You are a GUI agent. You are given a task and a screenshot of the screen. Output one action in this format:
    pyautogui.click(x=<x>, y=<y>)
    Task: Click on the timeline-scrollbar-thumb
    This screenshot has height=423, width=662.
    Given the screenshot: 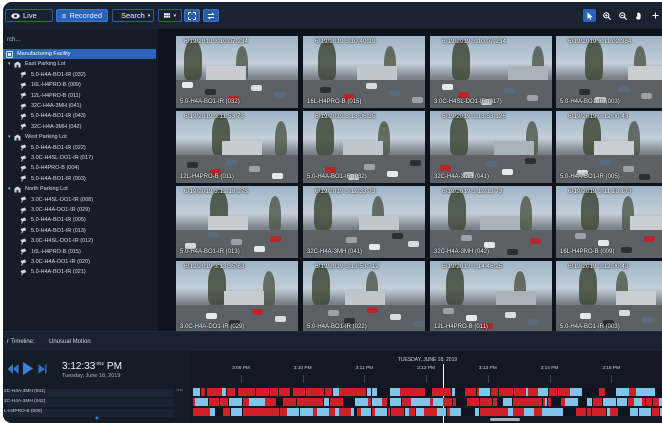 What is the action you would take?
    pyautogui.click(x=505, y=419)
    